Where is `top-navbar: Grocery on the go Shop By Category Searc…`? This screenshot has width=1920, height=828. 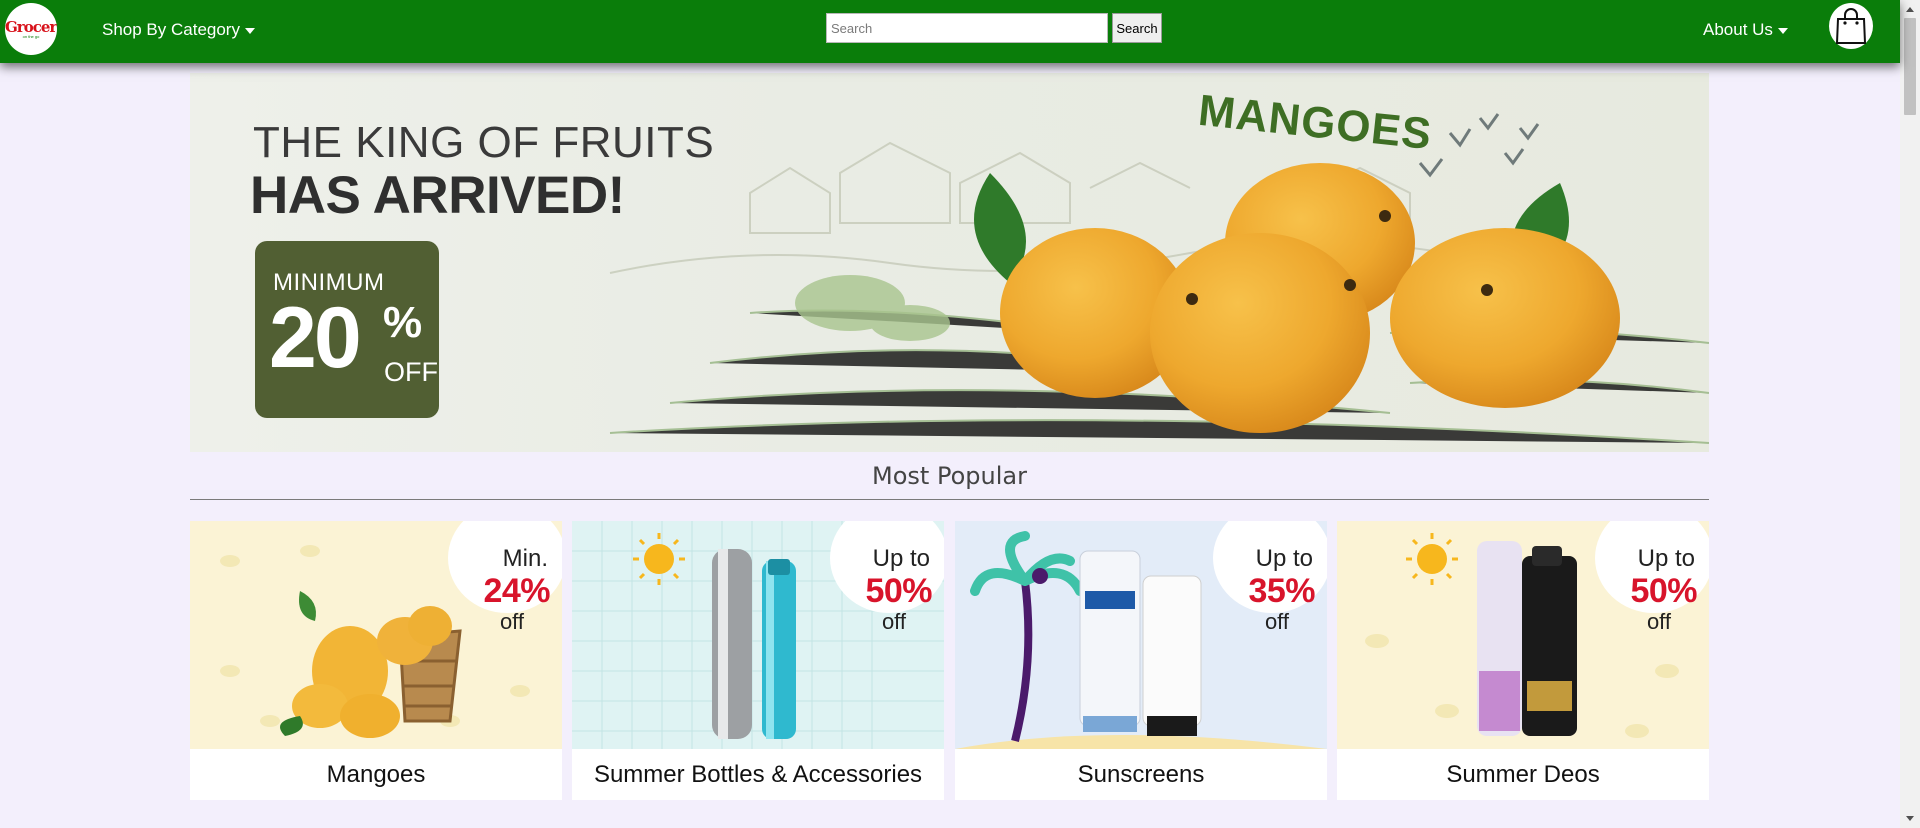
top-navbar: Grocery on the go Shop By Category Searc… is located at coordinates (950, 31).